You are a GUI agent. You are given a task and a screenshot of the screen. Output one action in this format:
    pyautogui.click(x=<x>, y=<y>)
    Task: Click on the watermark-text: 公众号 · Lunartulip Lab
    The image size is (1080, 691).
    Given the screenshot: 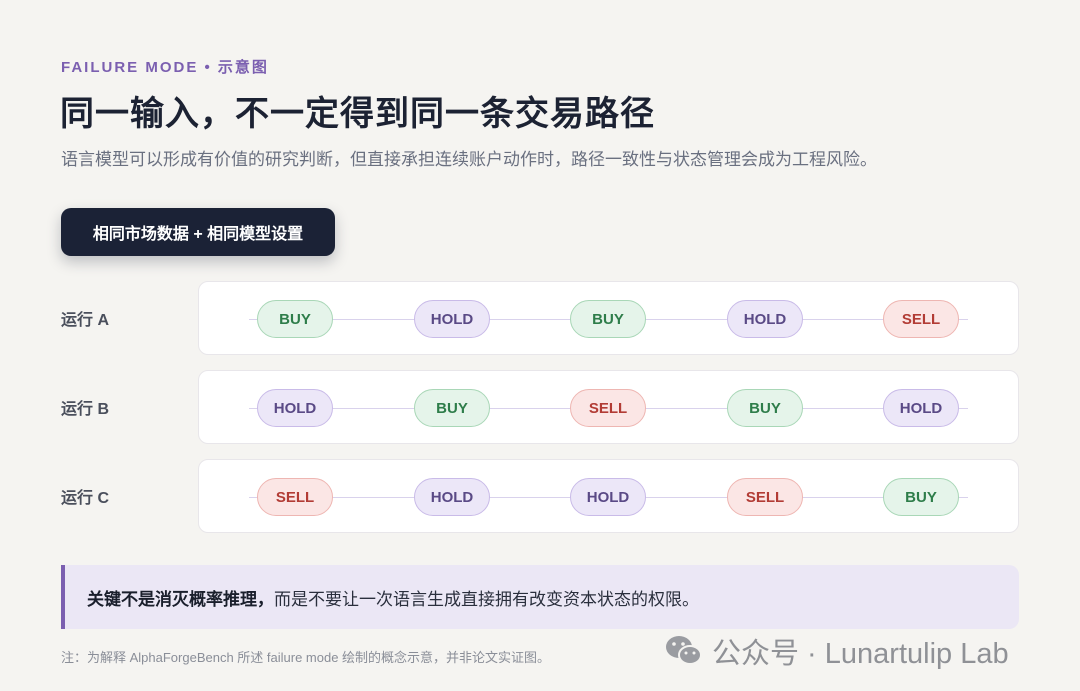 What is the action you would take?
    pyautogui.click(x=860, y=654)
    